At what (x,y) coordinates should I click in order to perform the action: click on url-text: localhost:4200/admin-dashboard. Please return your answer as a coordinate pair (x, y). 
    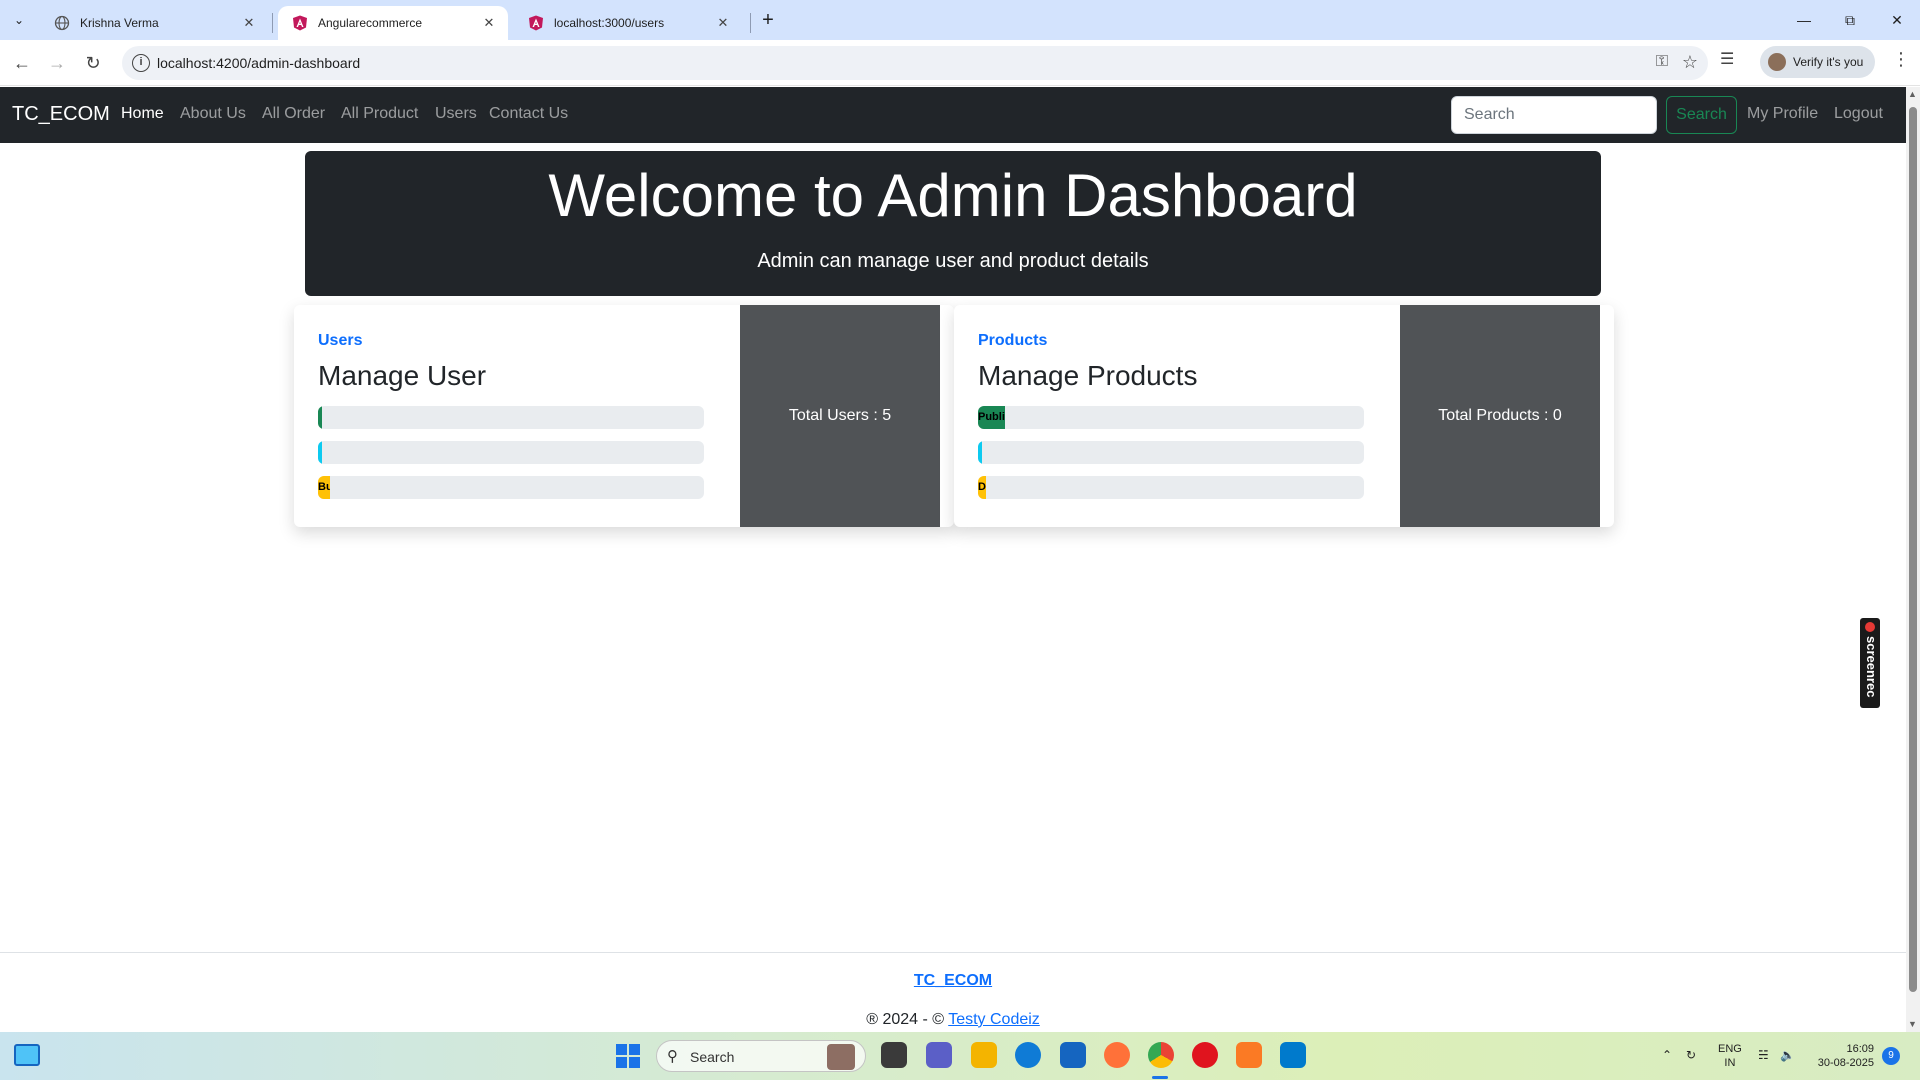
    Looking at the image, I should click on (258, 63).